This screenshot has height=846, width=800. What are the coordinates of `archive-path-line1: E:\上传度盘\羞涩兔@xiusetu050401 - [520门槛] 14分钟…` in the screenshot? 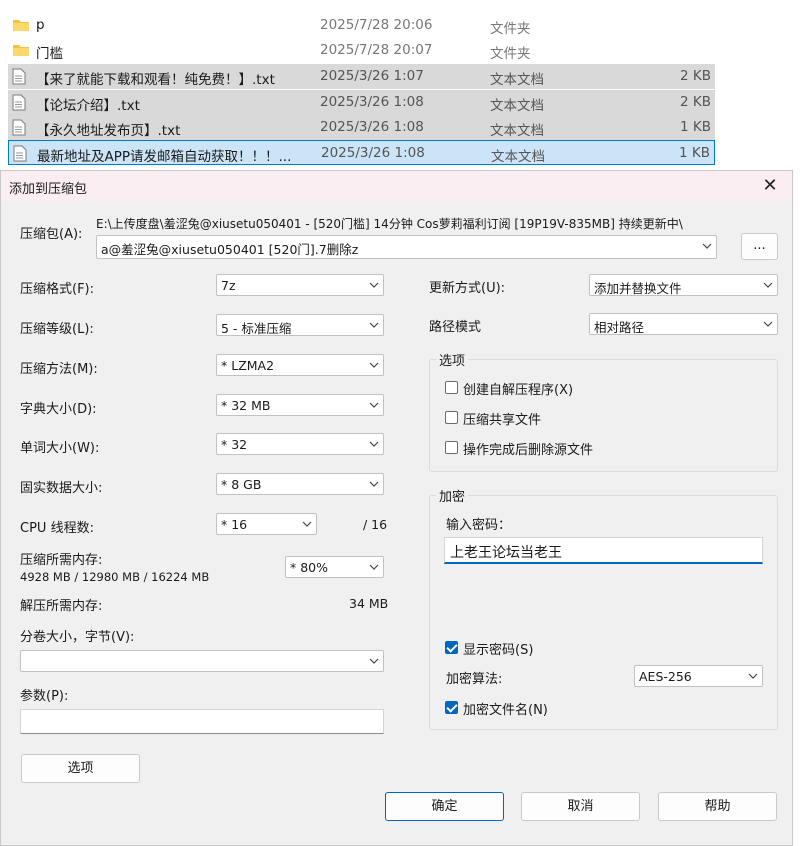 It's located at (389, 224).